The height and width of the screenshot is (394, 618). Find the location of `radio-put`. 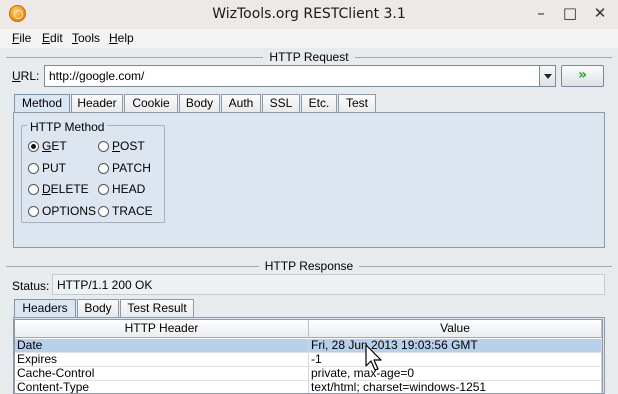

radio-put is located at coordinates (33, 168).